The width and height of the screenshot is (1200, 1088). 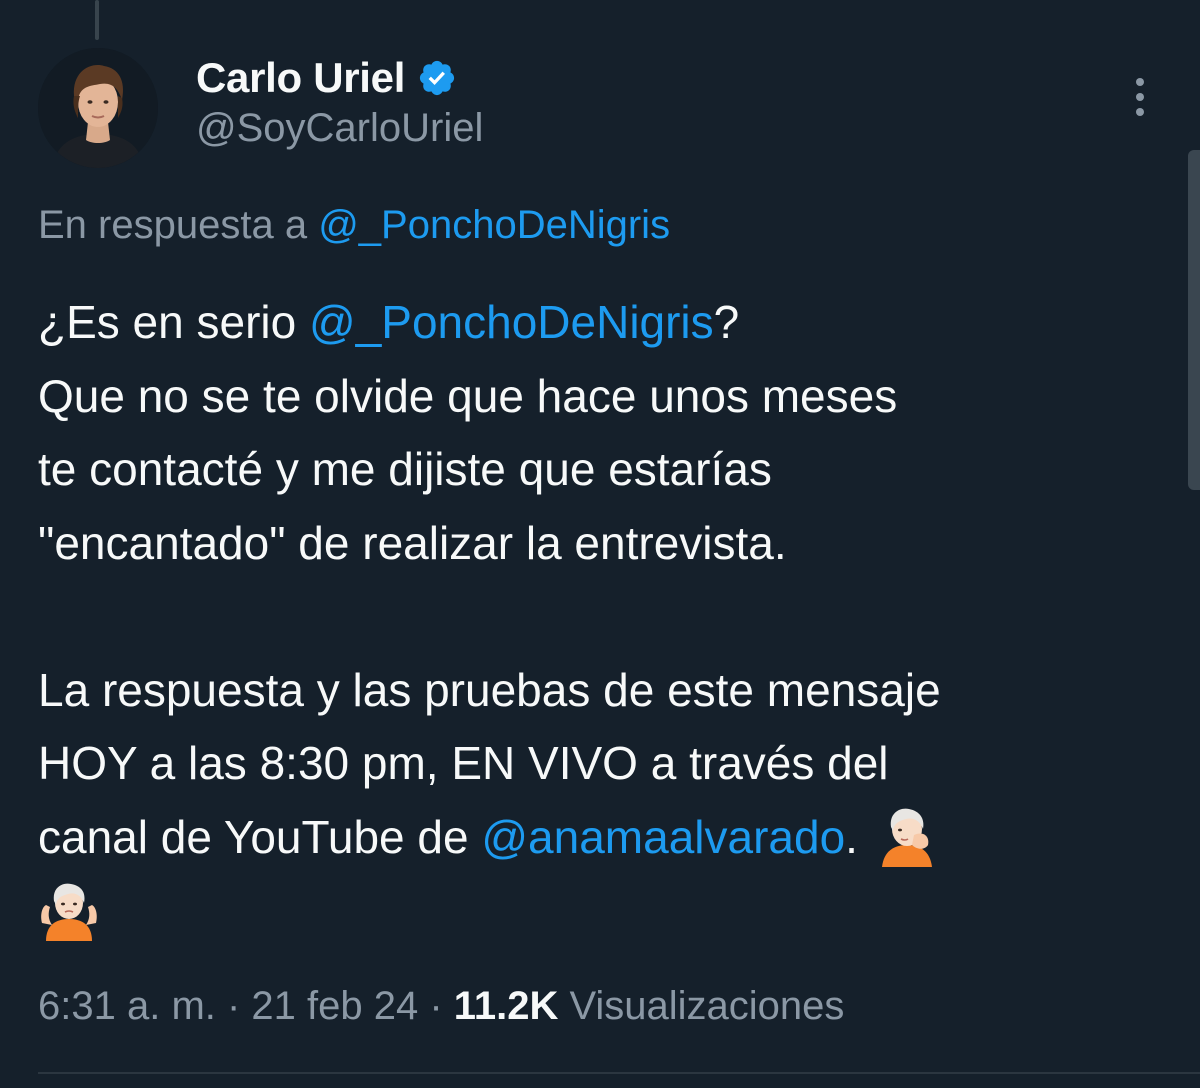 What do you see at coordinates (260, 836) in the screenshot?
I see `tweet-text-segment: canal de YouTube de` at bounding box center [260, 836].